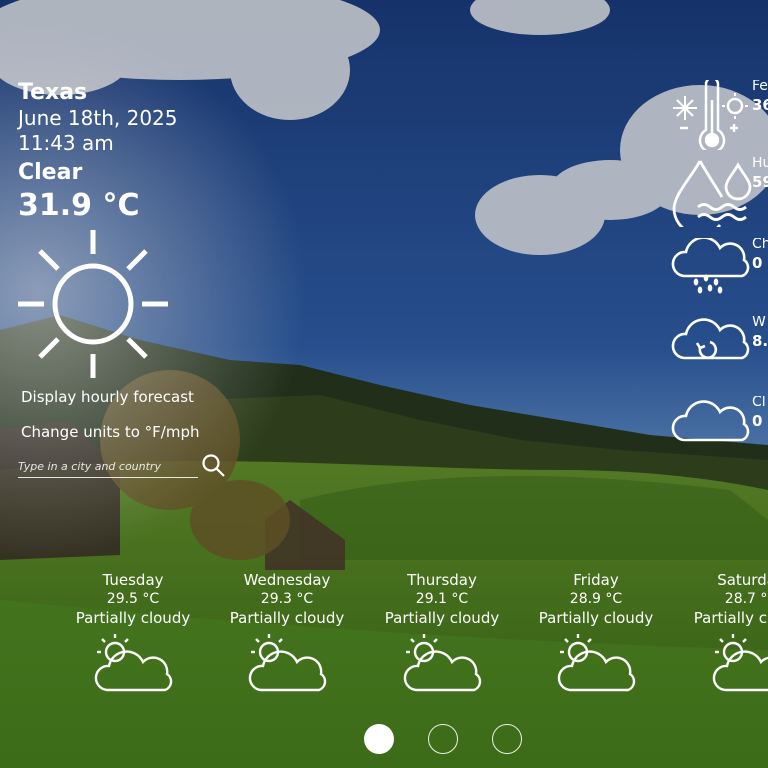  I want to click on cloud-cover-metric: Cl 0, so click(719, 431).